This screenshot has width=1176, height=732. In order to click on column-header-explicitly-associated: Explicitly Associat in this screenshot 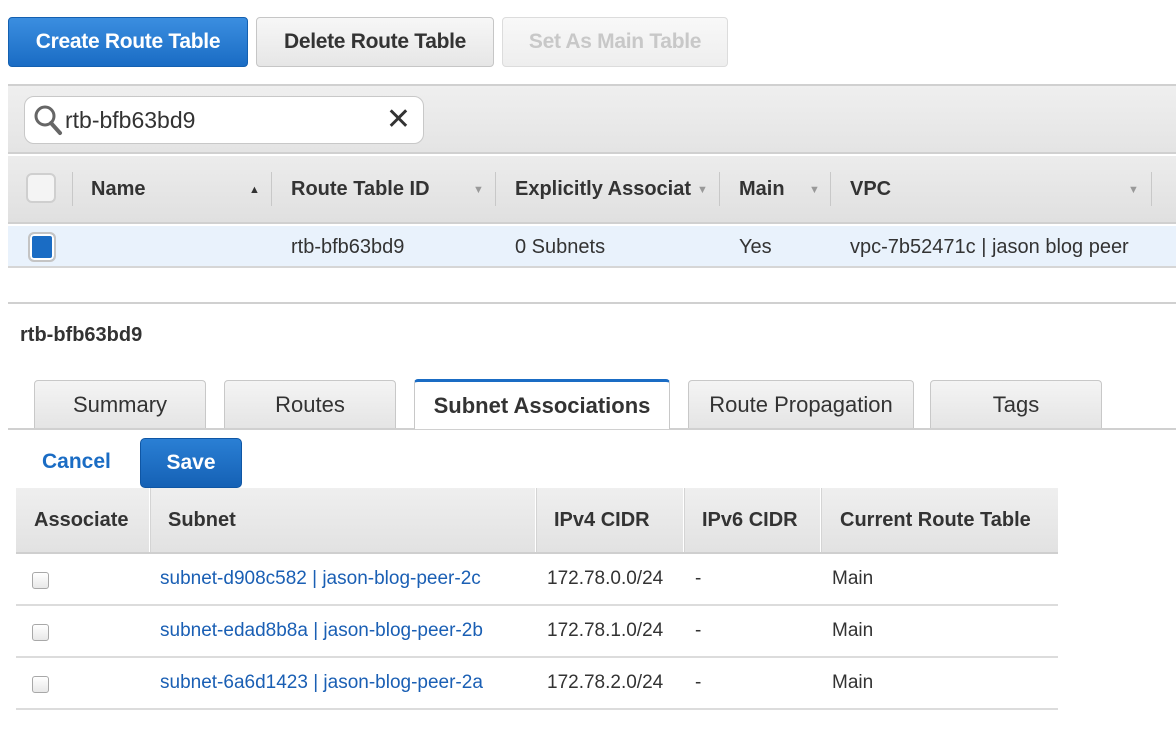, I will do `click(605, 189)`.